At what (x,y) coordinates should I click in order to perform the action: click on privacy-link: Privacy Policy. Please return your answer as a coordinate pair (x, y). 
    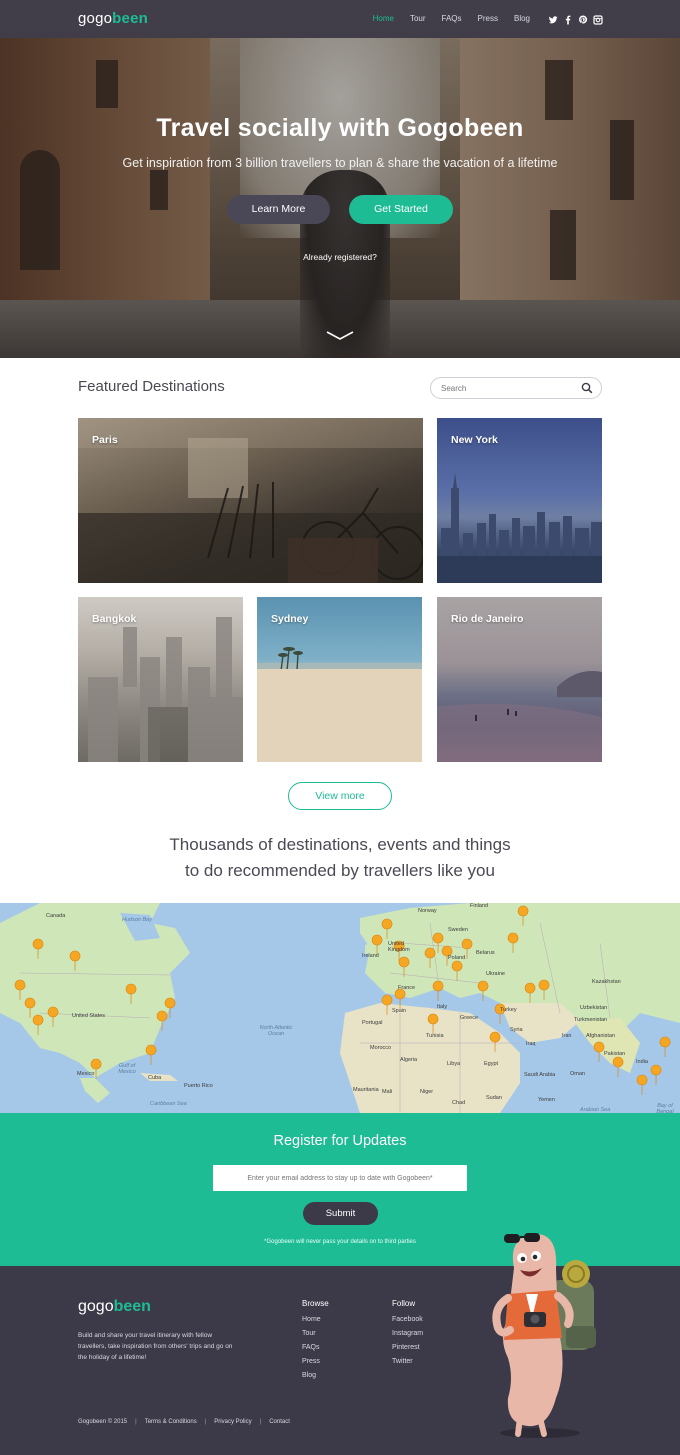
    Looking at the image, I should click on (232, 1422).